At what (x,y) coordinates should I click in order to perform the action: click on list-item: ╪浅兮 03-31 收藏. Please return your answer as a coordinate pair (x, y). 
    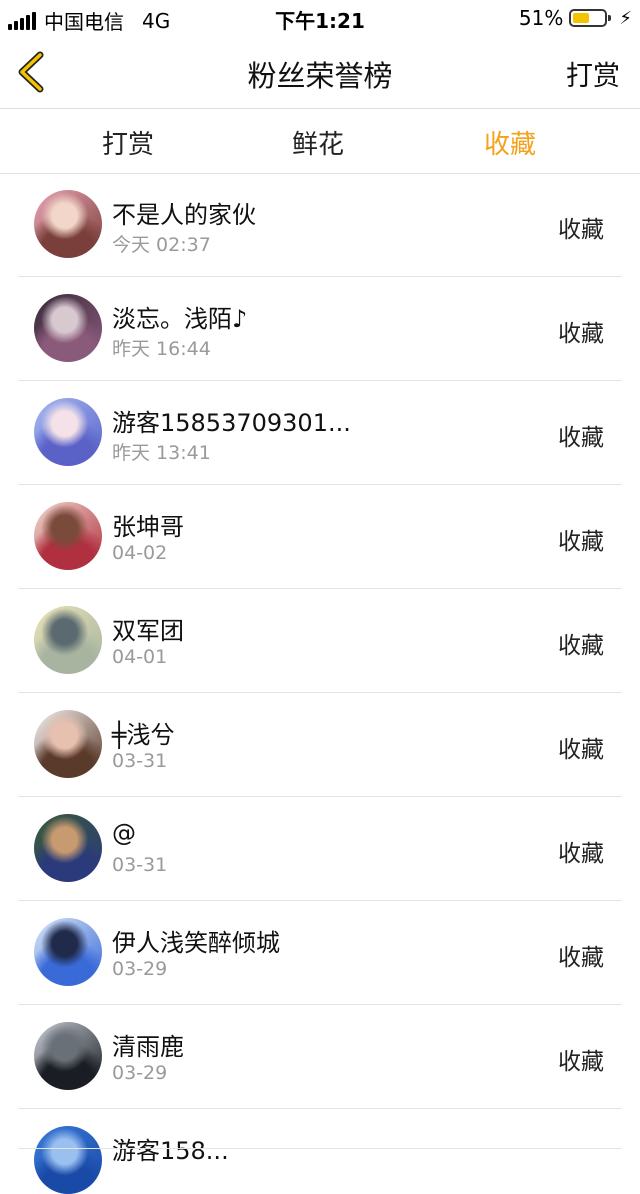
    Looking at the image, I should click on (320, 745).